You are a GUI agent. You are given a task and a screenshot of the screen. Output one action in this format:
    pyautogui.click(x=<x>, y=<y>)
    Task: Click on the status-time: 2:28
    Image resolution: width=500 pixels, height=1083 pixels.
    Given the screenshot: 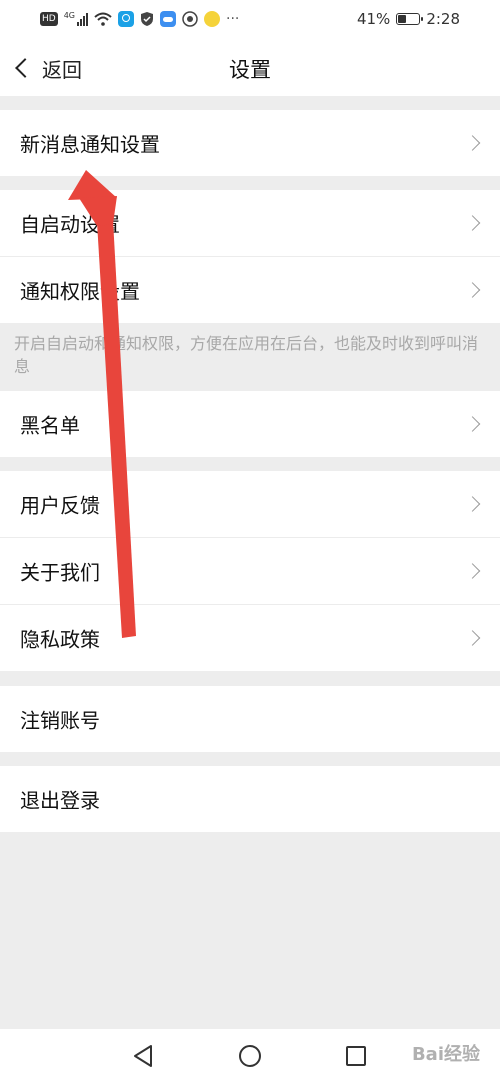 What is the action you would take?
    pyautogui.click(x=443, y=19)
    